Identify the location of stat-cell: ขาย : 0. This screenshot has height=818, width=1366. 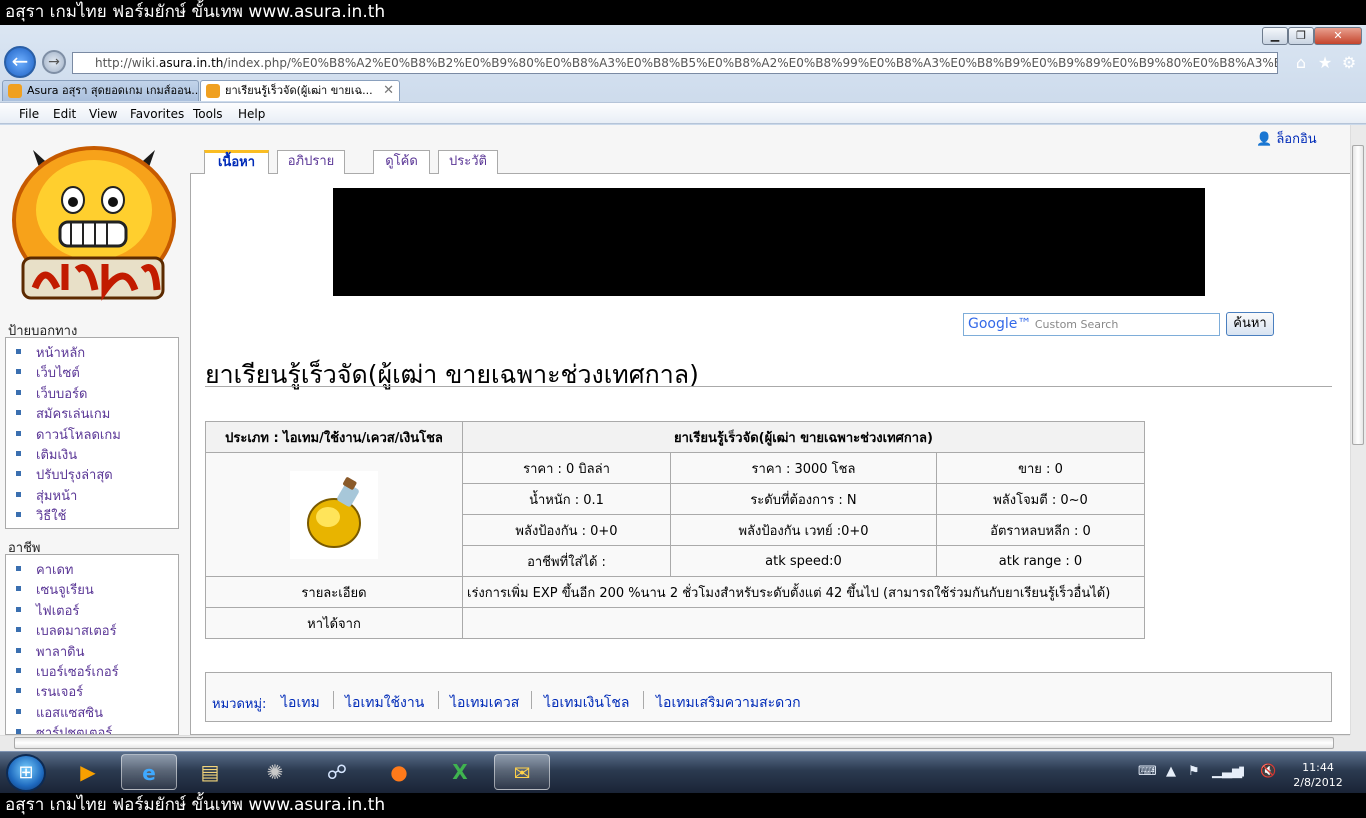
(1040, 468).